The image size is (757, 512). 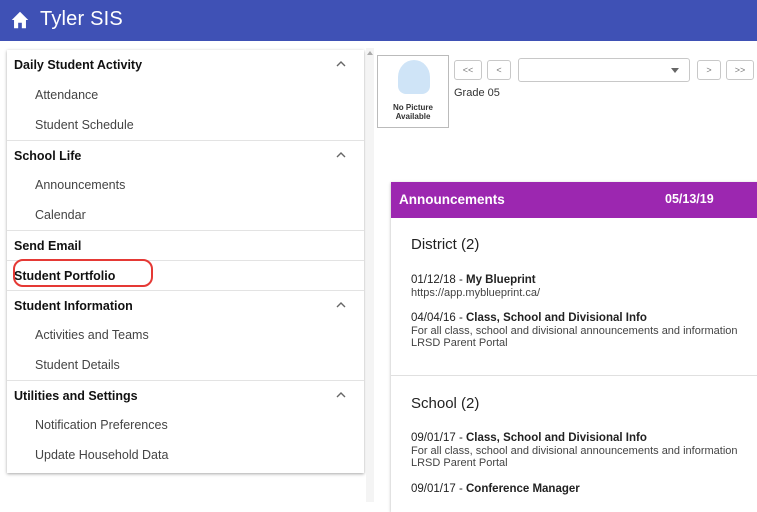 I want to click on sidebar-item-student-details: Student Details, so click(x=185, y=365).